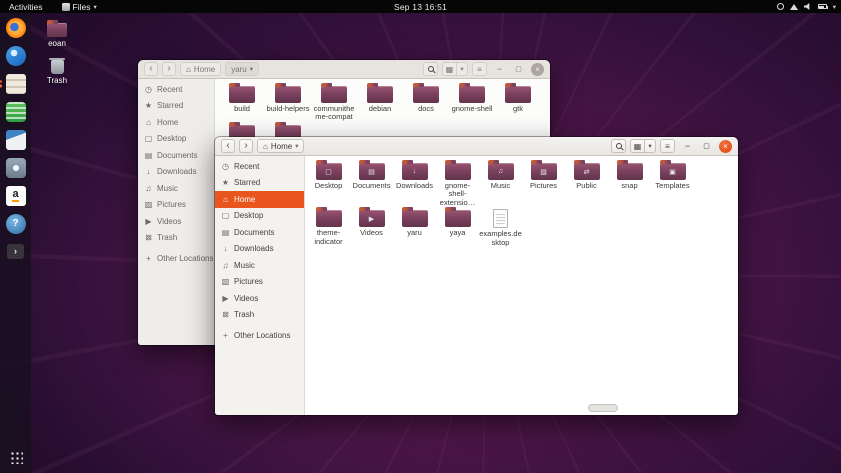 The image size is (841, 473). I want to click on dock-item-help: ?, so click(15, 223).